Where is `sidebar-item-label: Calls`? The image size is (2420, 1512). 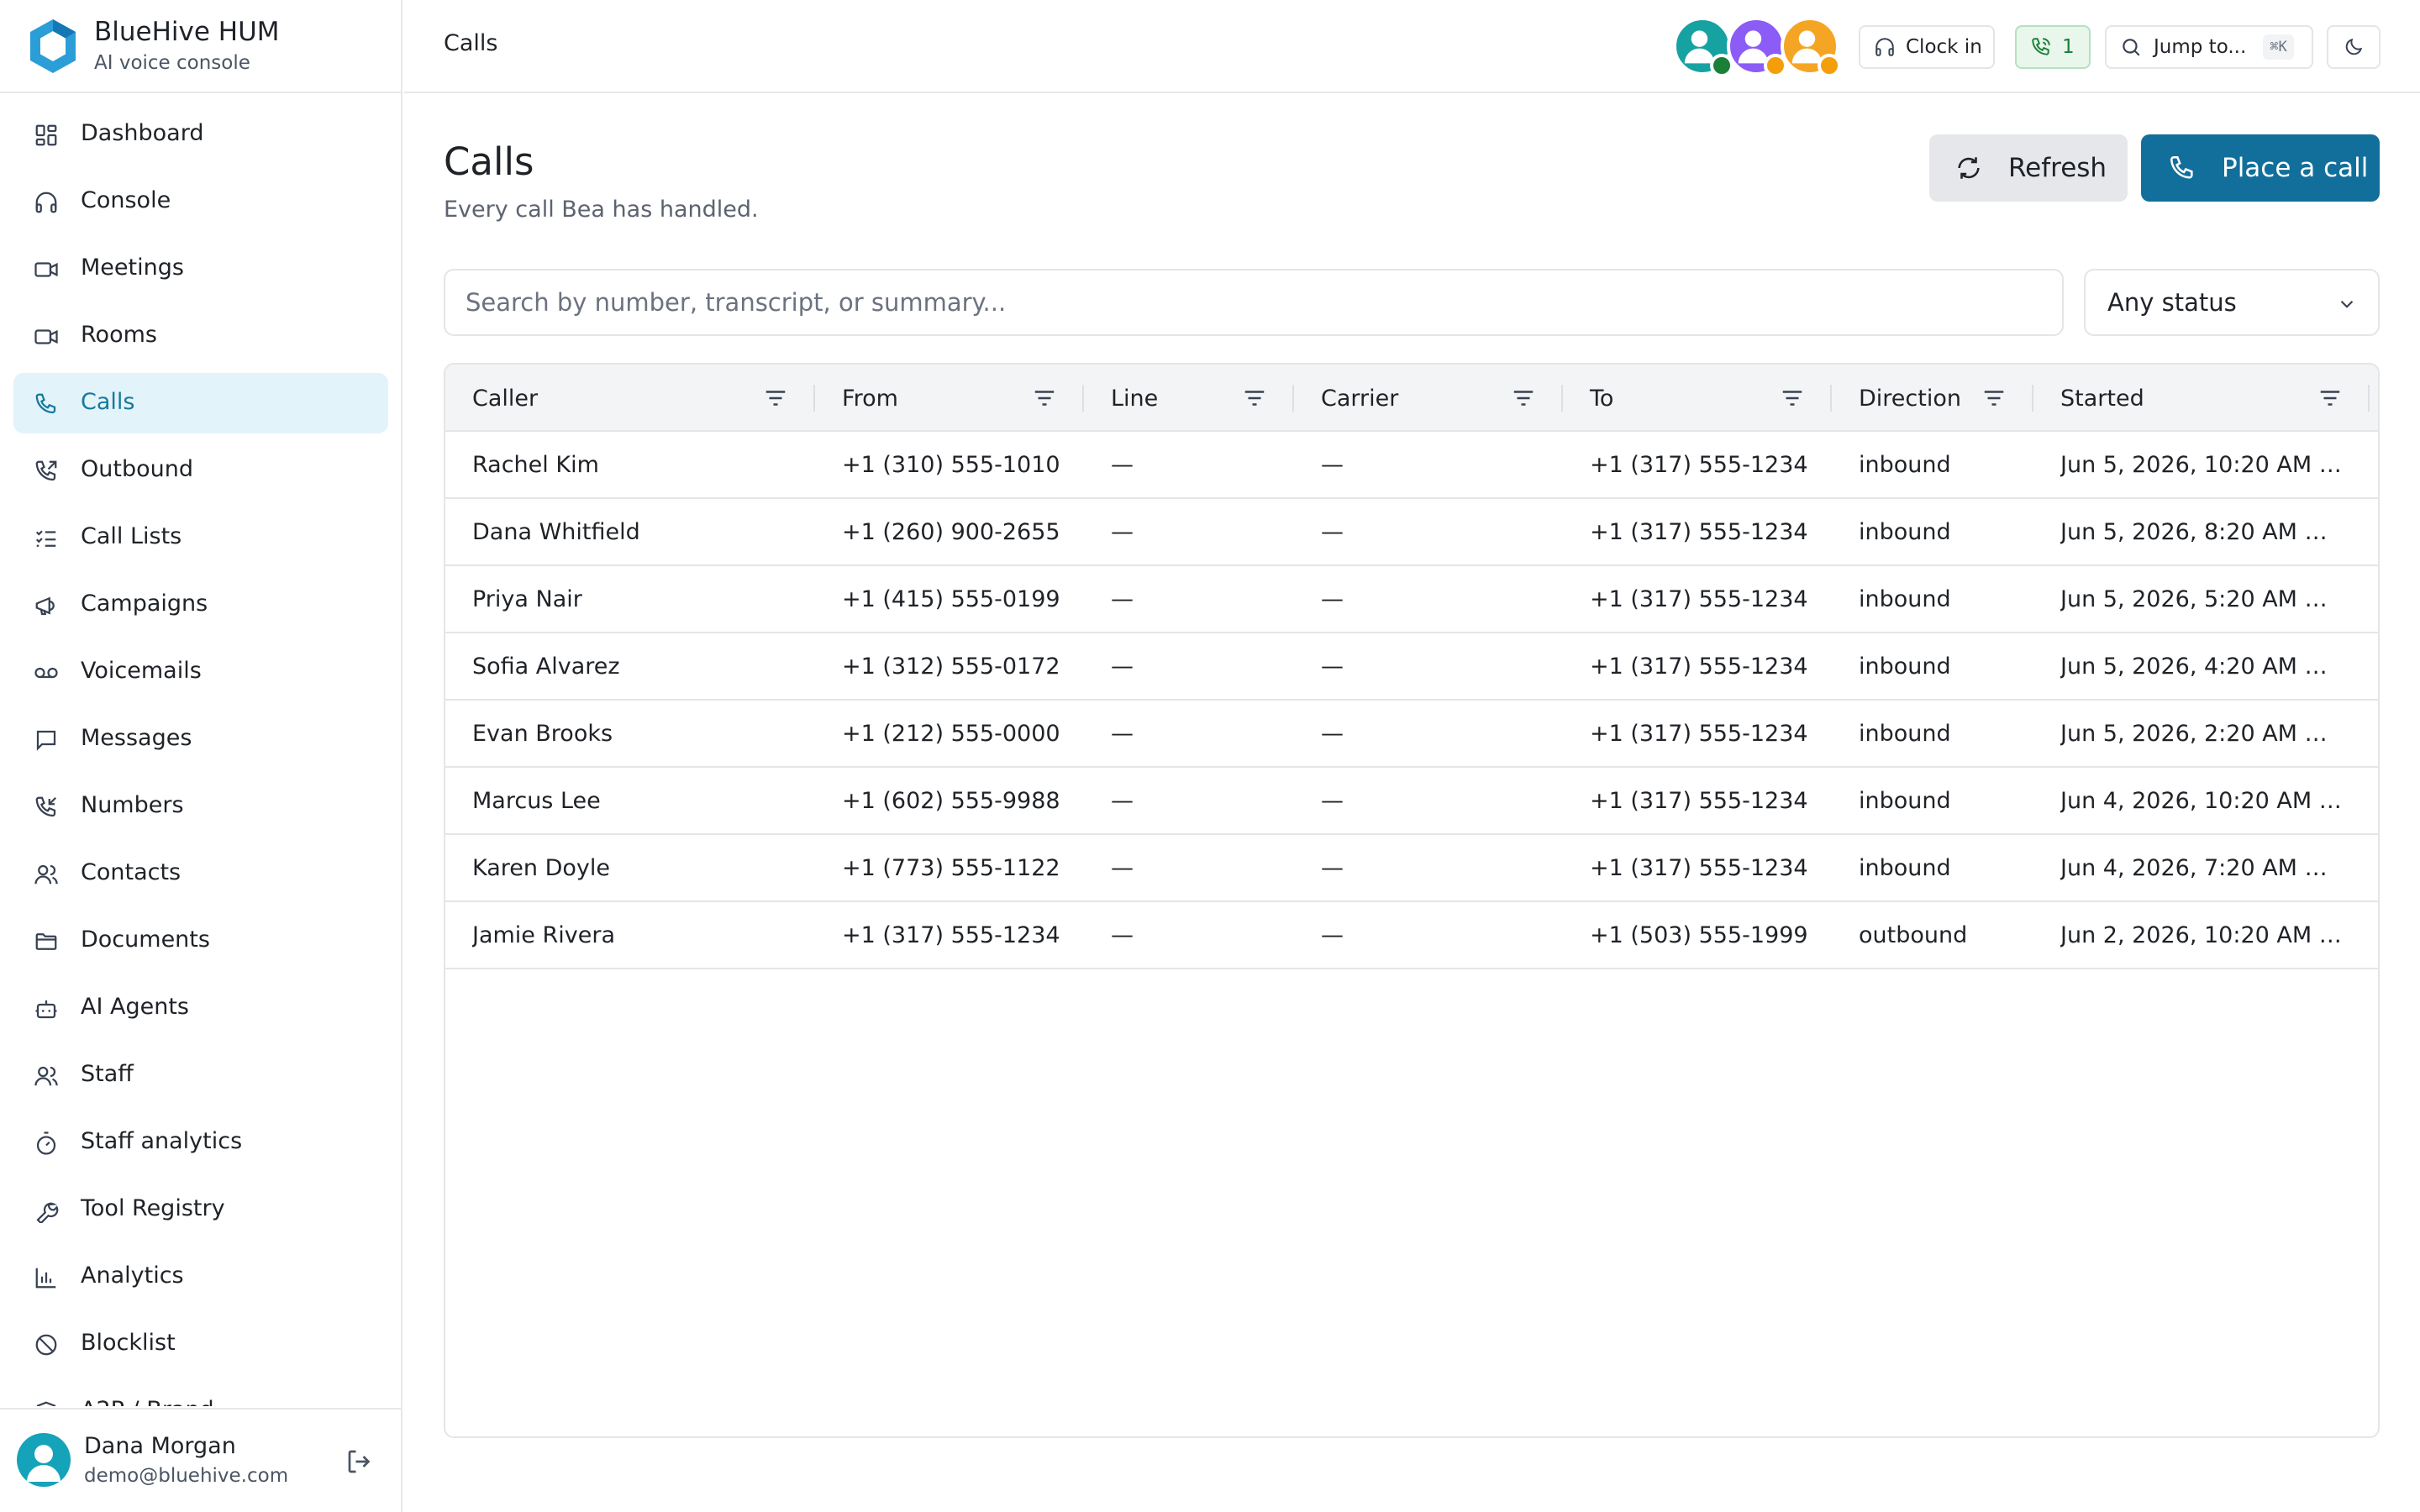
sidebar-item-label: Calls is located at coordinates (108, 402).